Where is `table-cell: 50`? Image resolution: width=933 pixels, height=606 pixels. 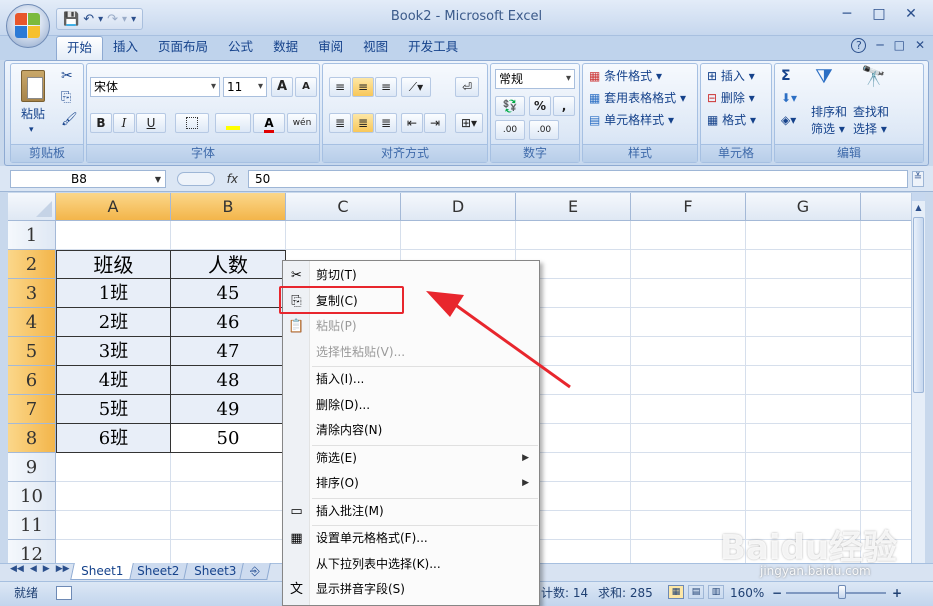 table-cell: 50 is located at coordinates (228, 438).